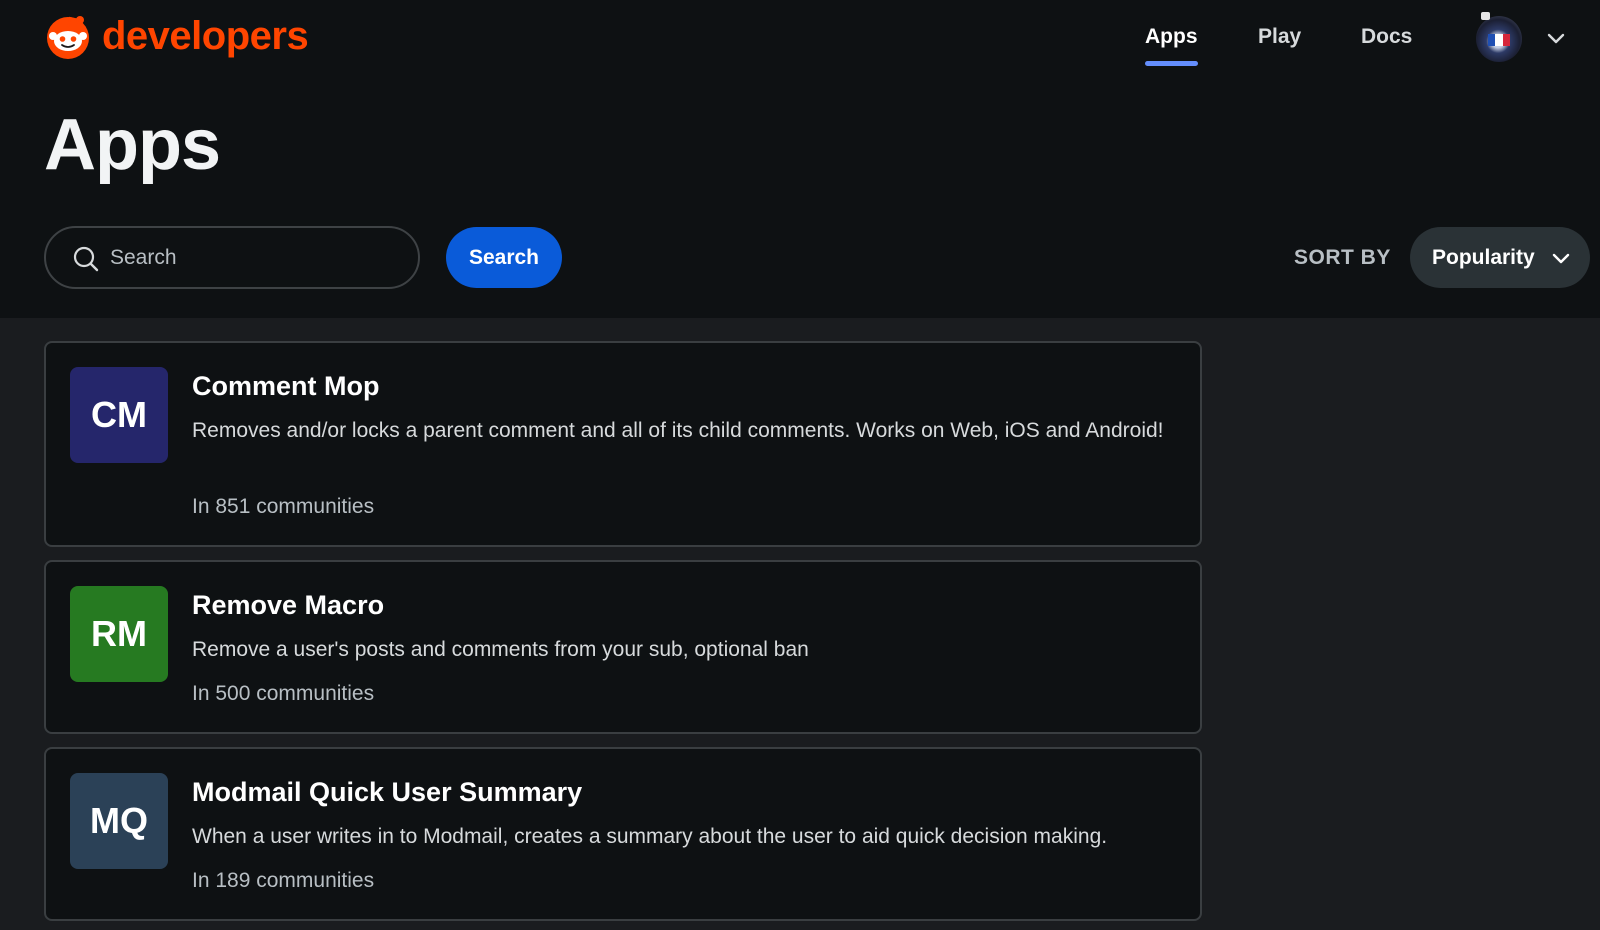  Describe the element at coordinates (1561, 258) in the screenshot. I see `chevron-down-icon` at that location.